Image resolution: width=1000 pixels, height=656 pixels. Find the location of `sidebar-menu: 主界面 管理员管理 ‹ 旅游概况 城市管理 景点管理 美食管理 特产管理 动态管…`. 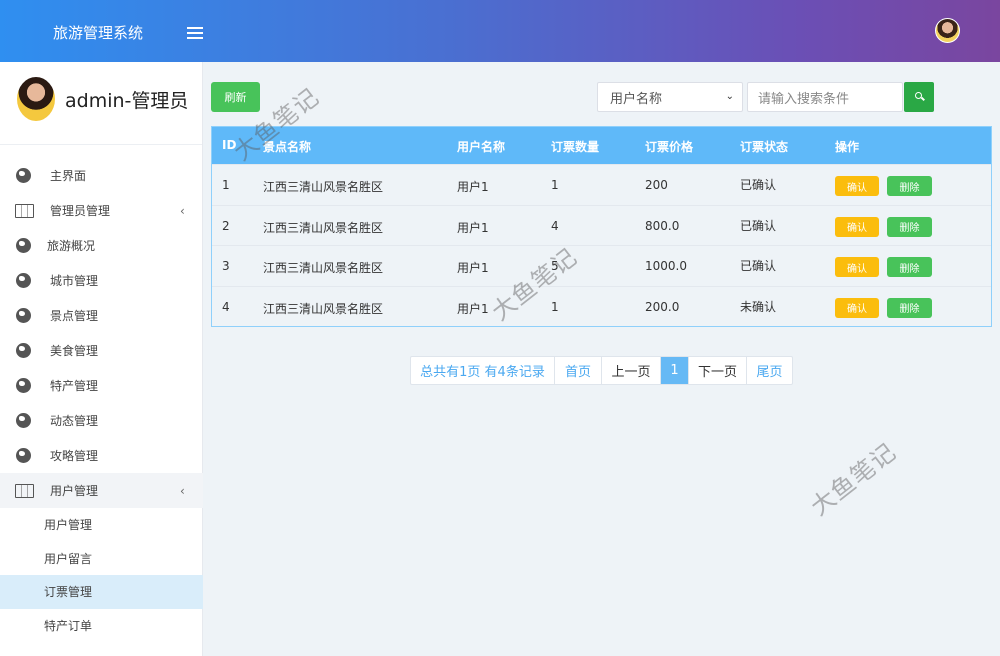

sidebar-menu: 主界面 管理员管理 ‹ 旅游概况 城市管理 景点管理 美食管理 特产管理 动态管… is located at coordinates (101, 400).